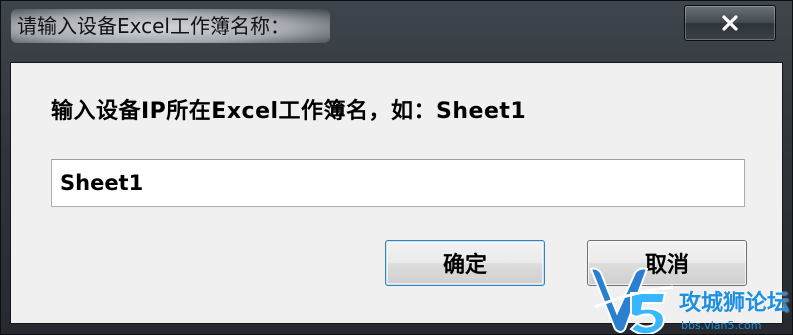 This screenshot has width=793, height=335. I want to click on cancel-button: 取消, so click(667, 263).